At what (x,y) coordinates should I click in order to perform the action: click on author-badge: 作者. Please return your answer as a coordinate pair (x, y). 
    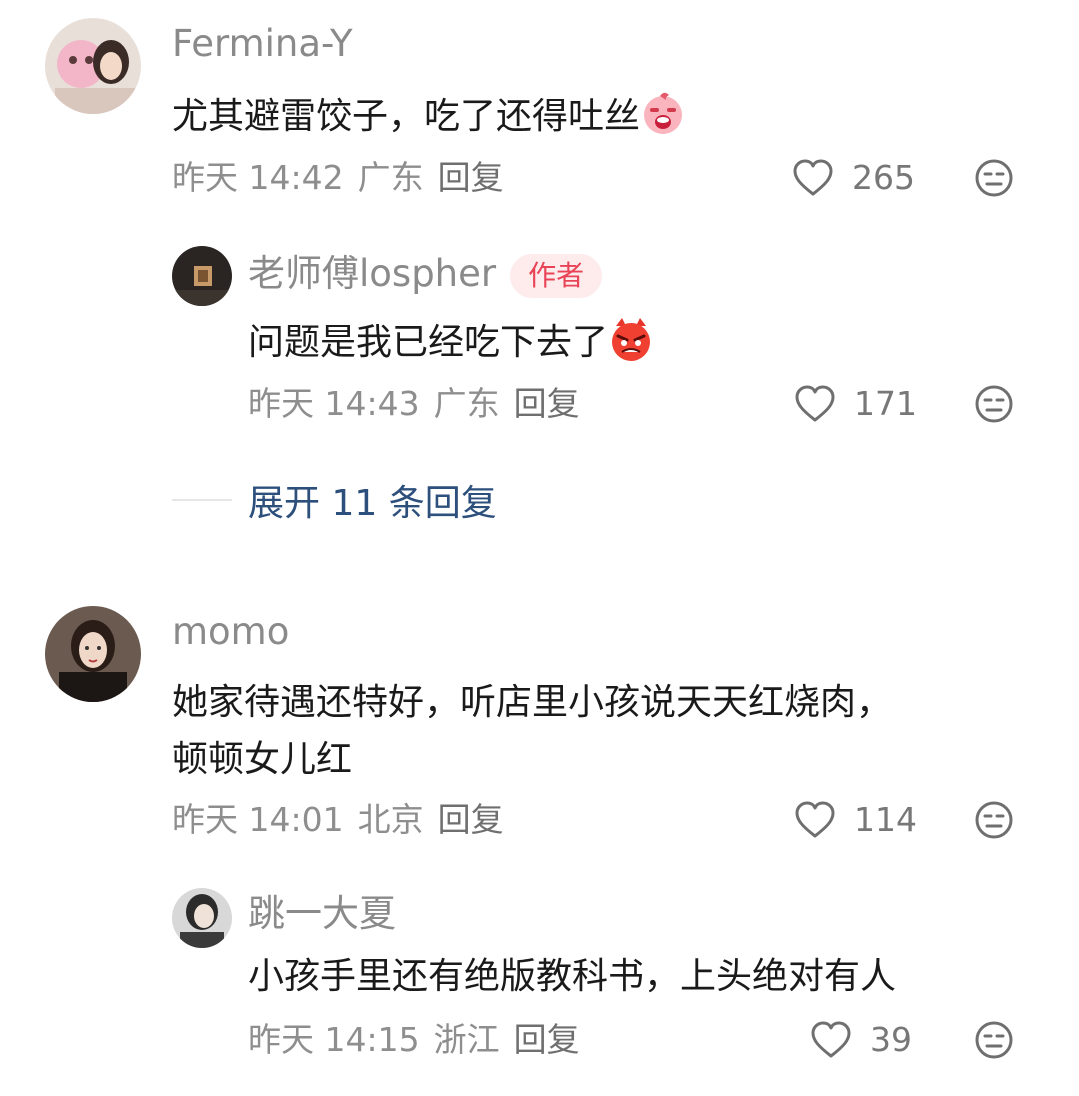
    Looking at the image, I should click on (556, 275).